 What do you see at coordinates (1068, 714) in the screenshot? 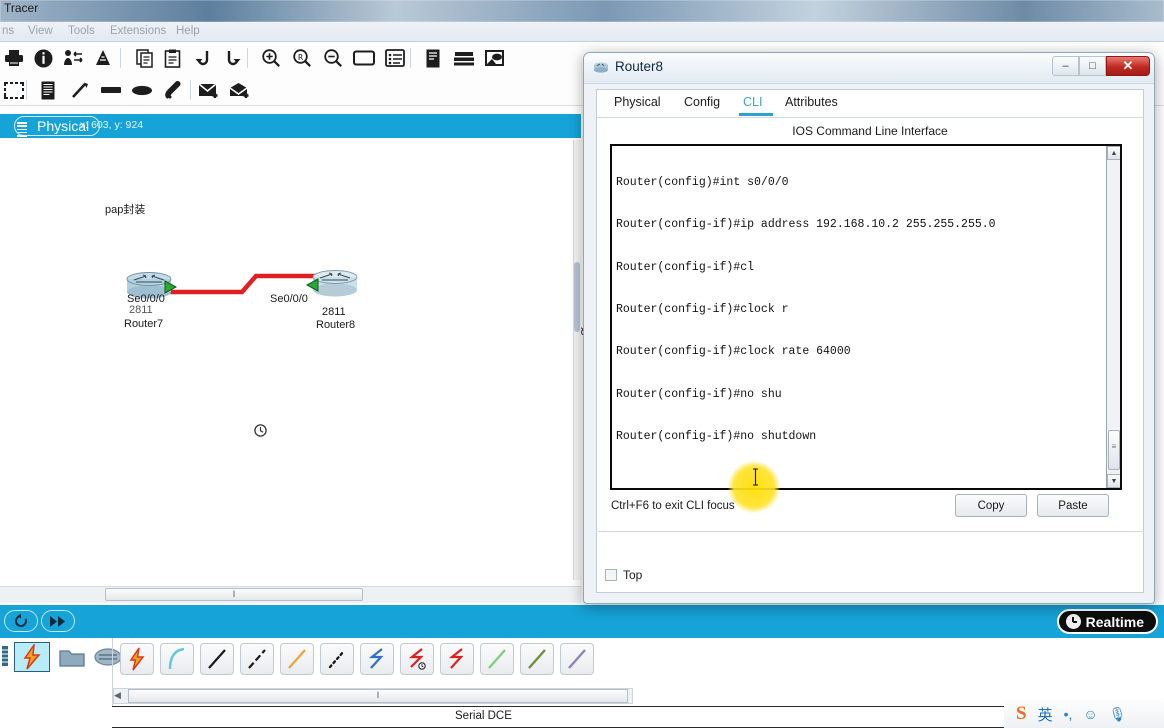
I see `ime-punctuation-toggle: •,` at bounding box center [1068, 714].